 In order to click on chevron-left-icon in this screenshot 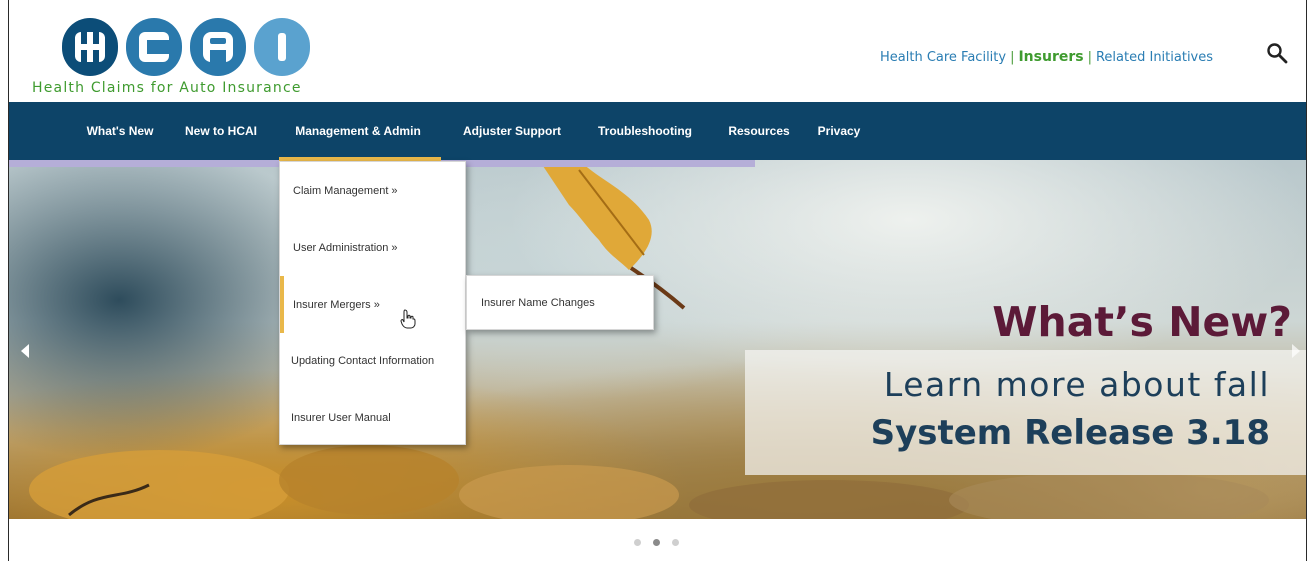, I will do `click(25, 351)`.